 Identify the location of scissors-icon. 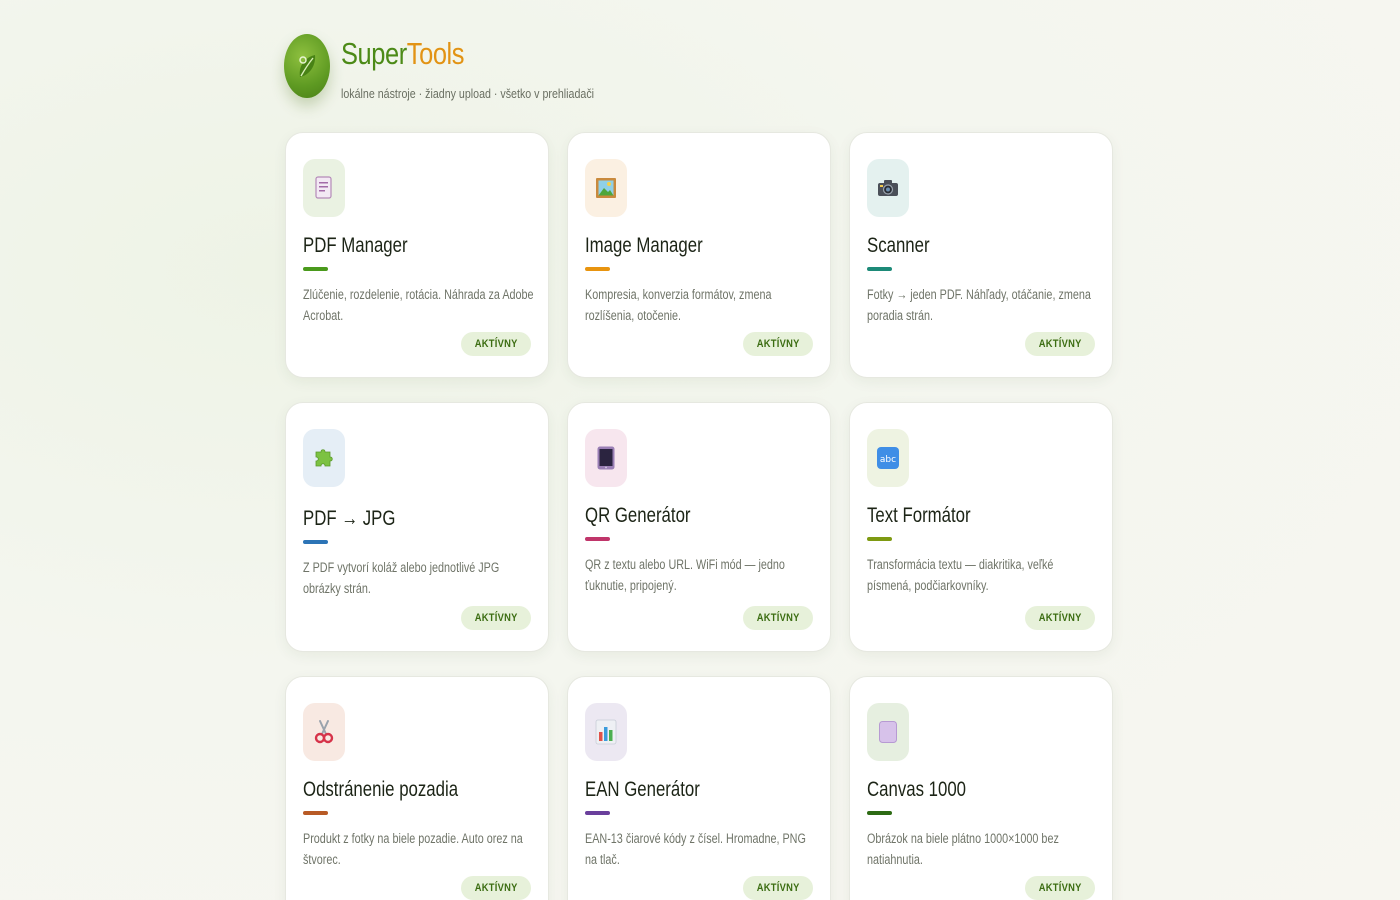
(324, 732).